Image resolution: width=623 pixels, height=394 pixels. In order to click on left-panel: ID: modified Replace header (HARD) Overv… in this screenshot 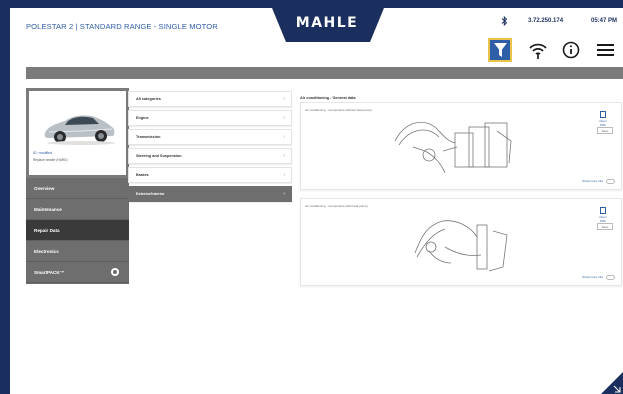, I will do `click(77, 186)`.